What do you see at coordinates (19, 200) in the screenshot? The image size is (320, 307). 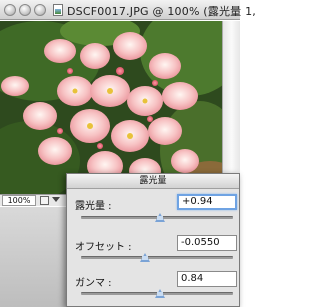 I see `zoom-level-field: 100%` at bounding box center [19, 200].